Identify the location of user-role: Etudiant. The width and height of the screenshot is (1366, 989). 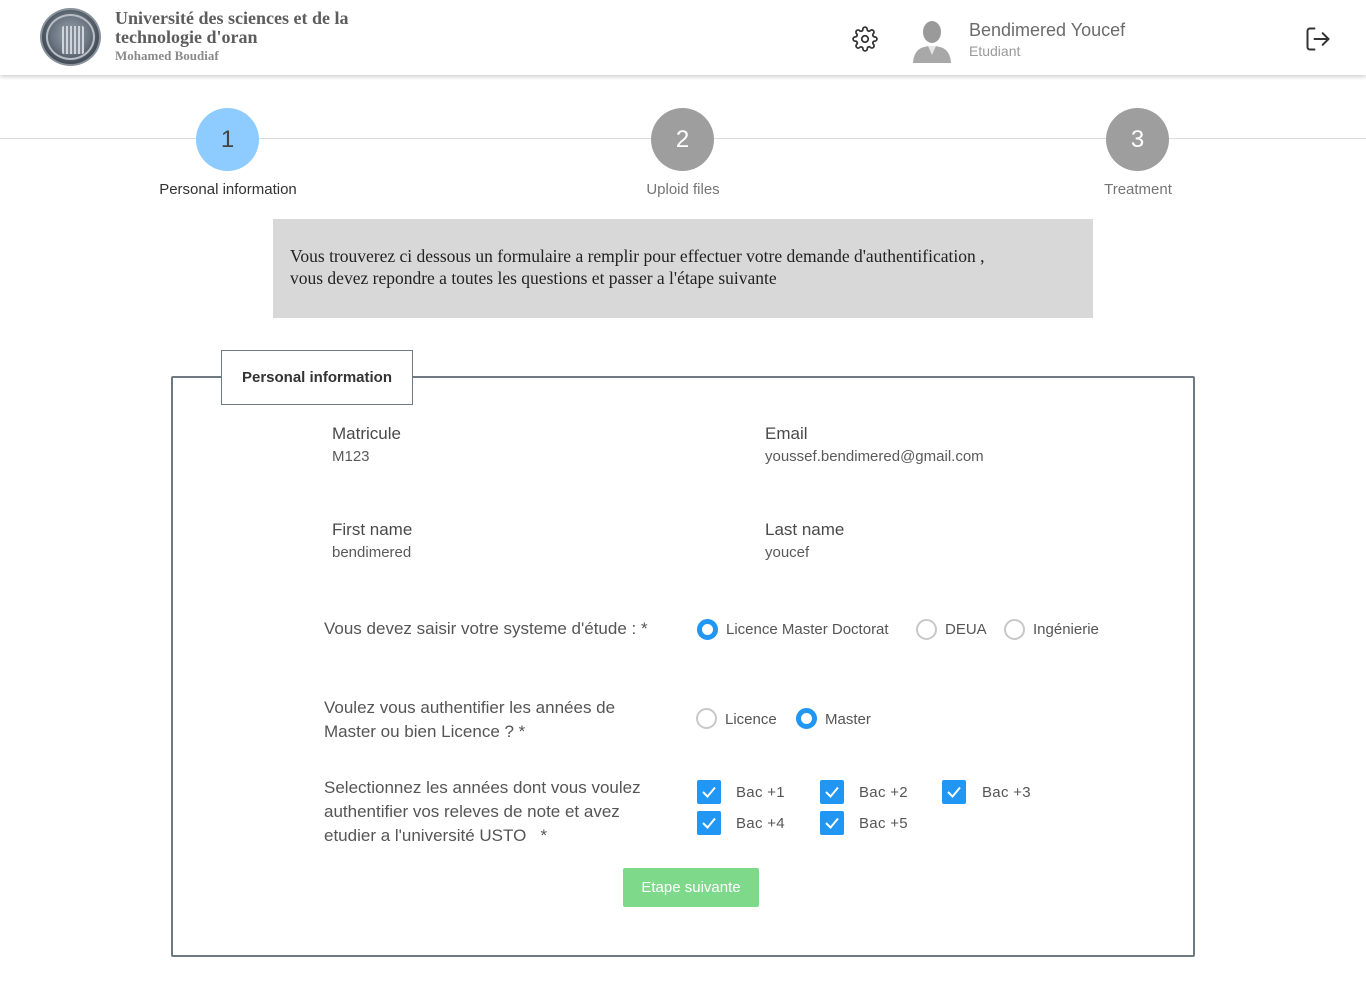
(995, 51).